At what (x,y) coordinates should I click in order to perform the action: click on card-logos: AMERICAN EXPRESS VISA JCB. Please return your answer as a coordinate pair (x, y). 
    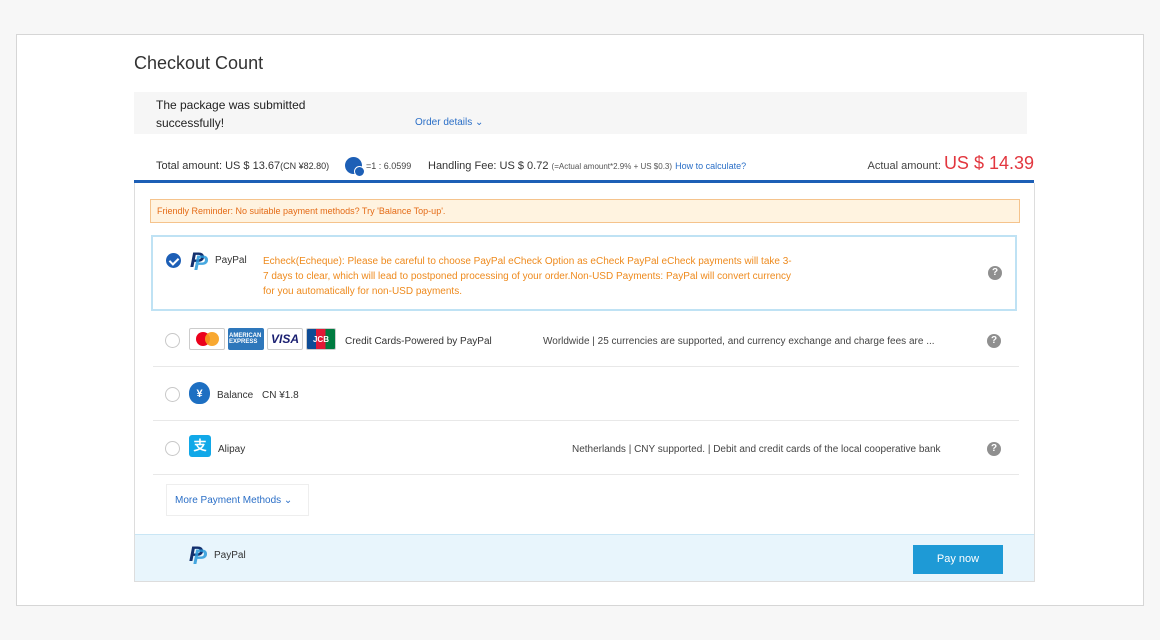
    Looking at the image, I should click on (262, 339).